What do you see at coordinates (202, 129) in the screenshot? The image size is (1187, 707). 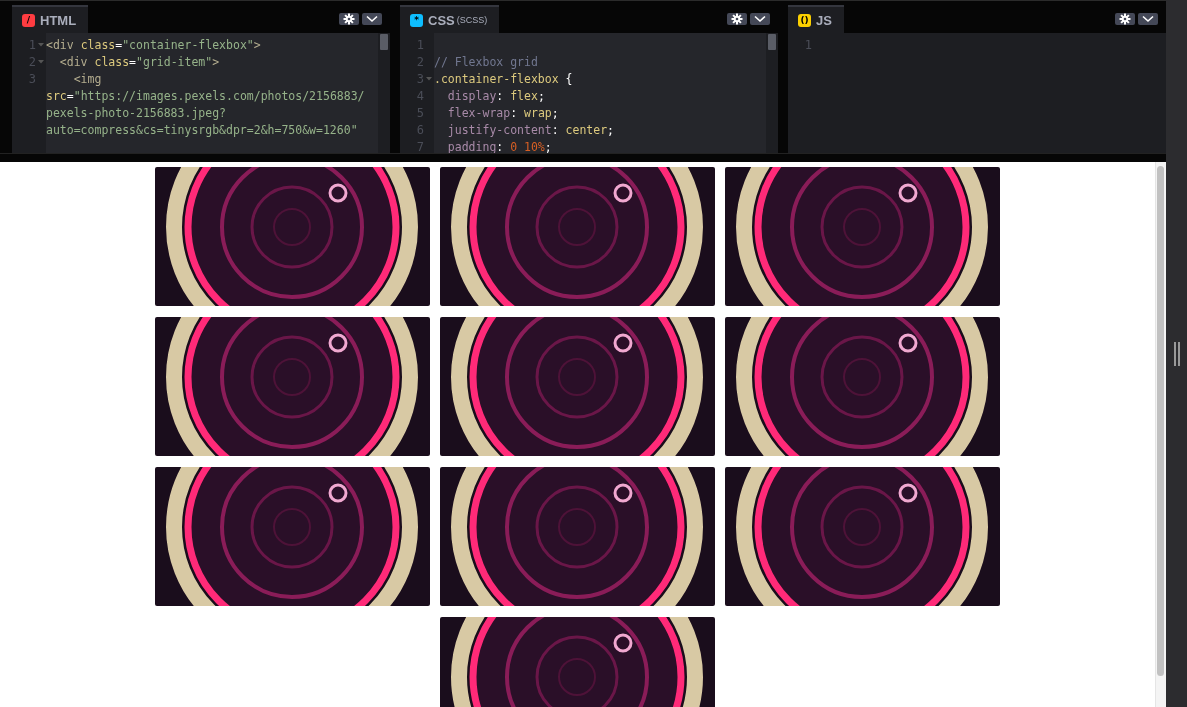 I see `code-line: auto=compress&cs=tinysrgb&dpr=2&h=750&w=1260"` at bounding box center [202, 129].